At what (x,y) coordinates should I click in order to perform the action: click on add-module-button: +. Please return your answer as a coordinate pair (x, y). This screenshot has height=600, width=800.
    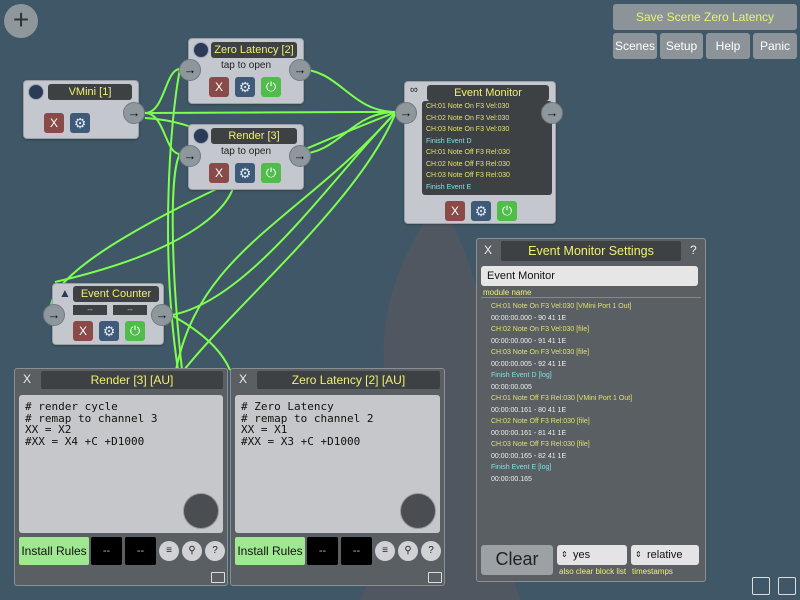
    Looking at the image, I should click on (21, 21).